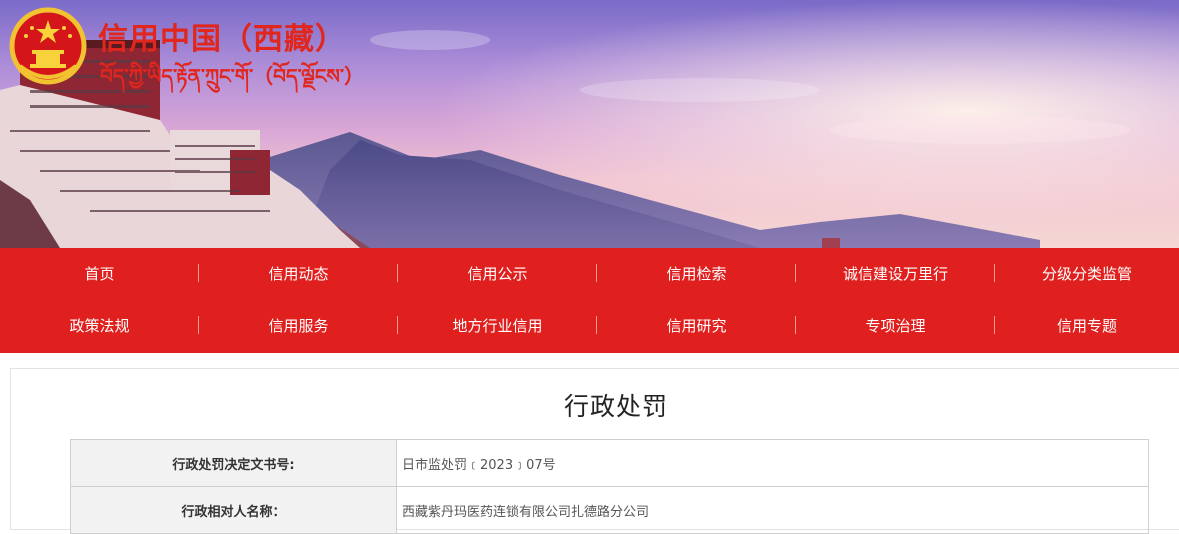 This screenshot has width=1179, height=534. I want to click on site-subtitle-tibetan: བོད་ཀྱི་ཡིད་རྟོན་ཀྲུང་གོ་（བོད་ལྗོངས་）, so click(232, 76).